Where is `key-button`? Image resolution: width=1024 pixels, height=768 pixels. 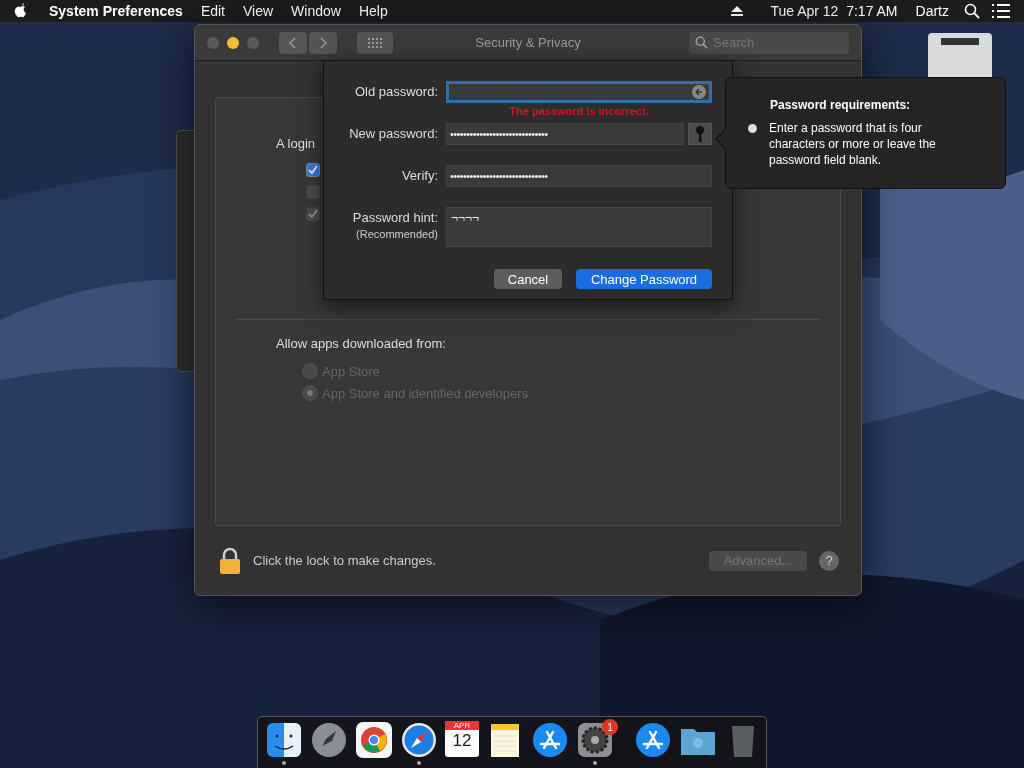 key-button is located at coordinates (700, 134).